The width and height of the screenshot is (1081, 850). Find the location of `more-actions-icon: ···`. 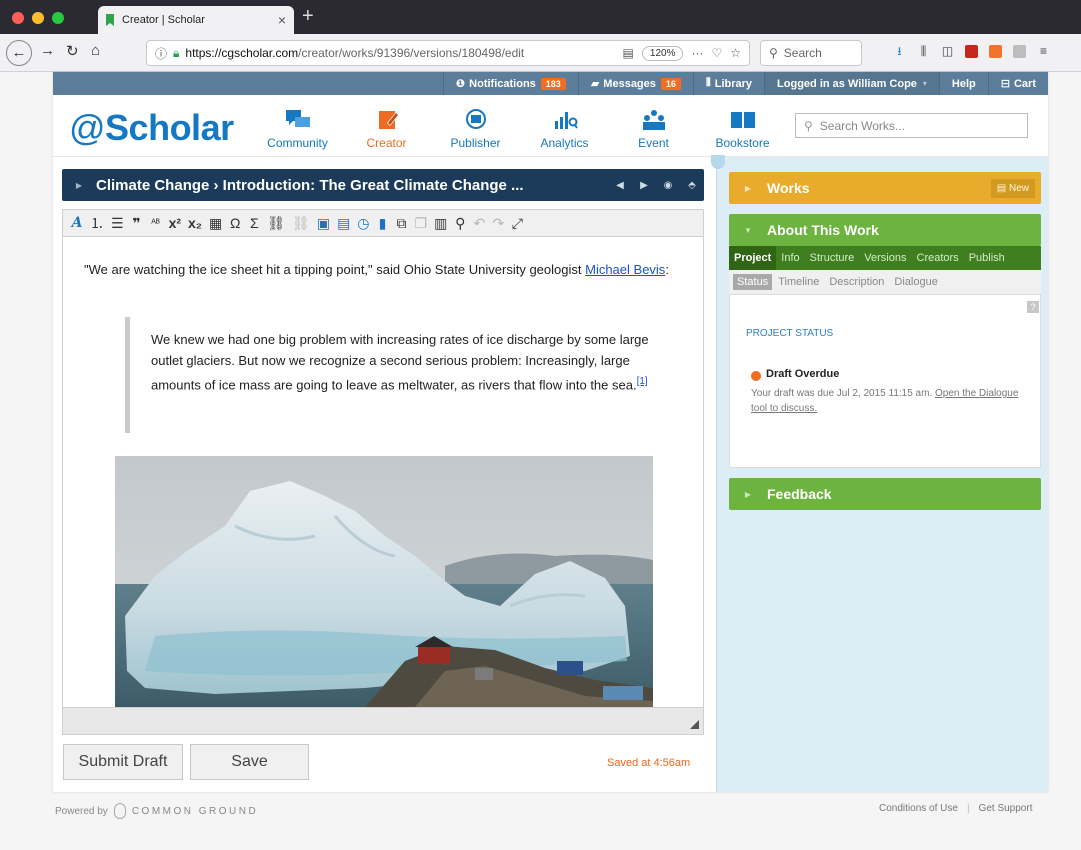

more-actions-icon: ··· is located at coordinates (697, 53).